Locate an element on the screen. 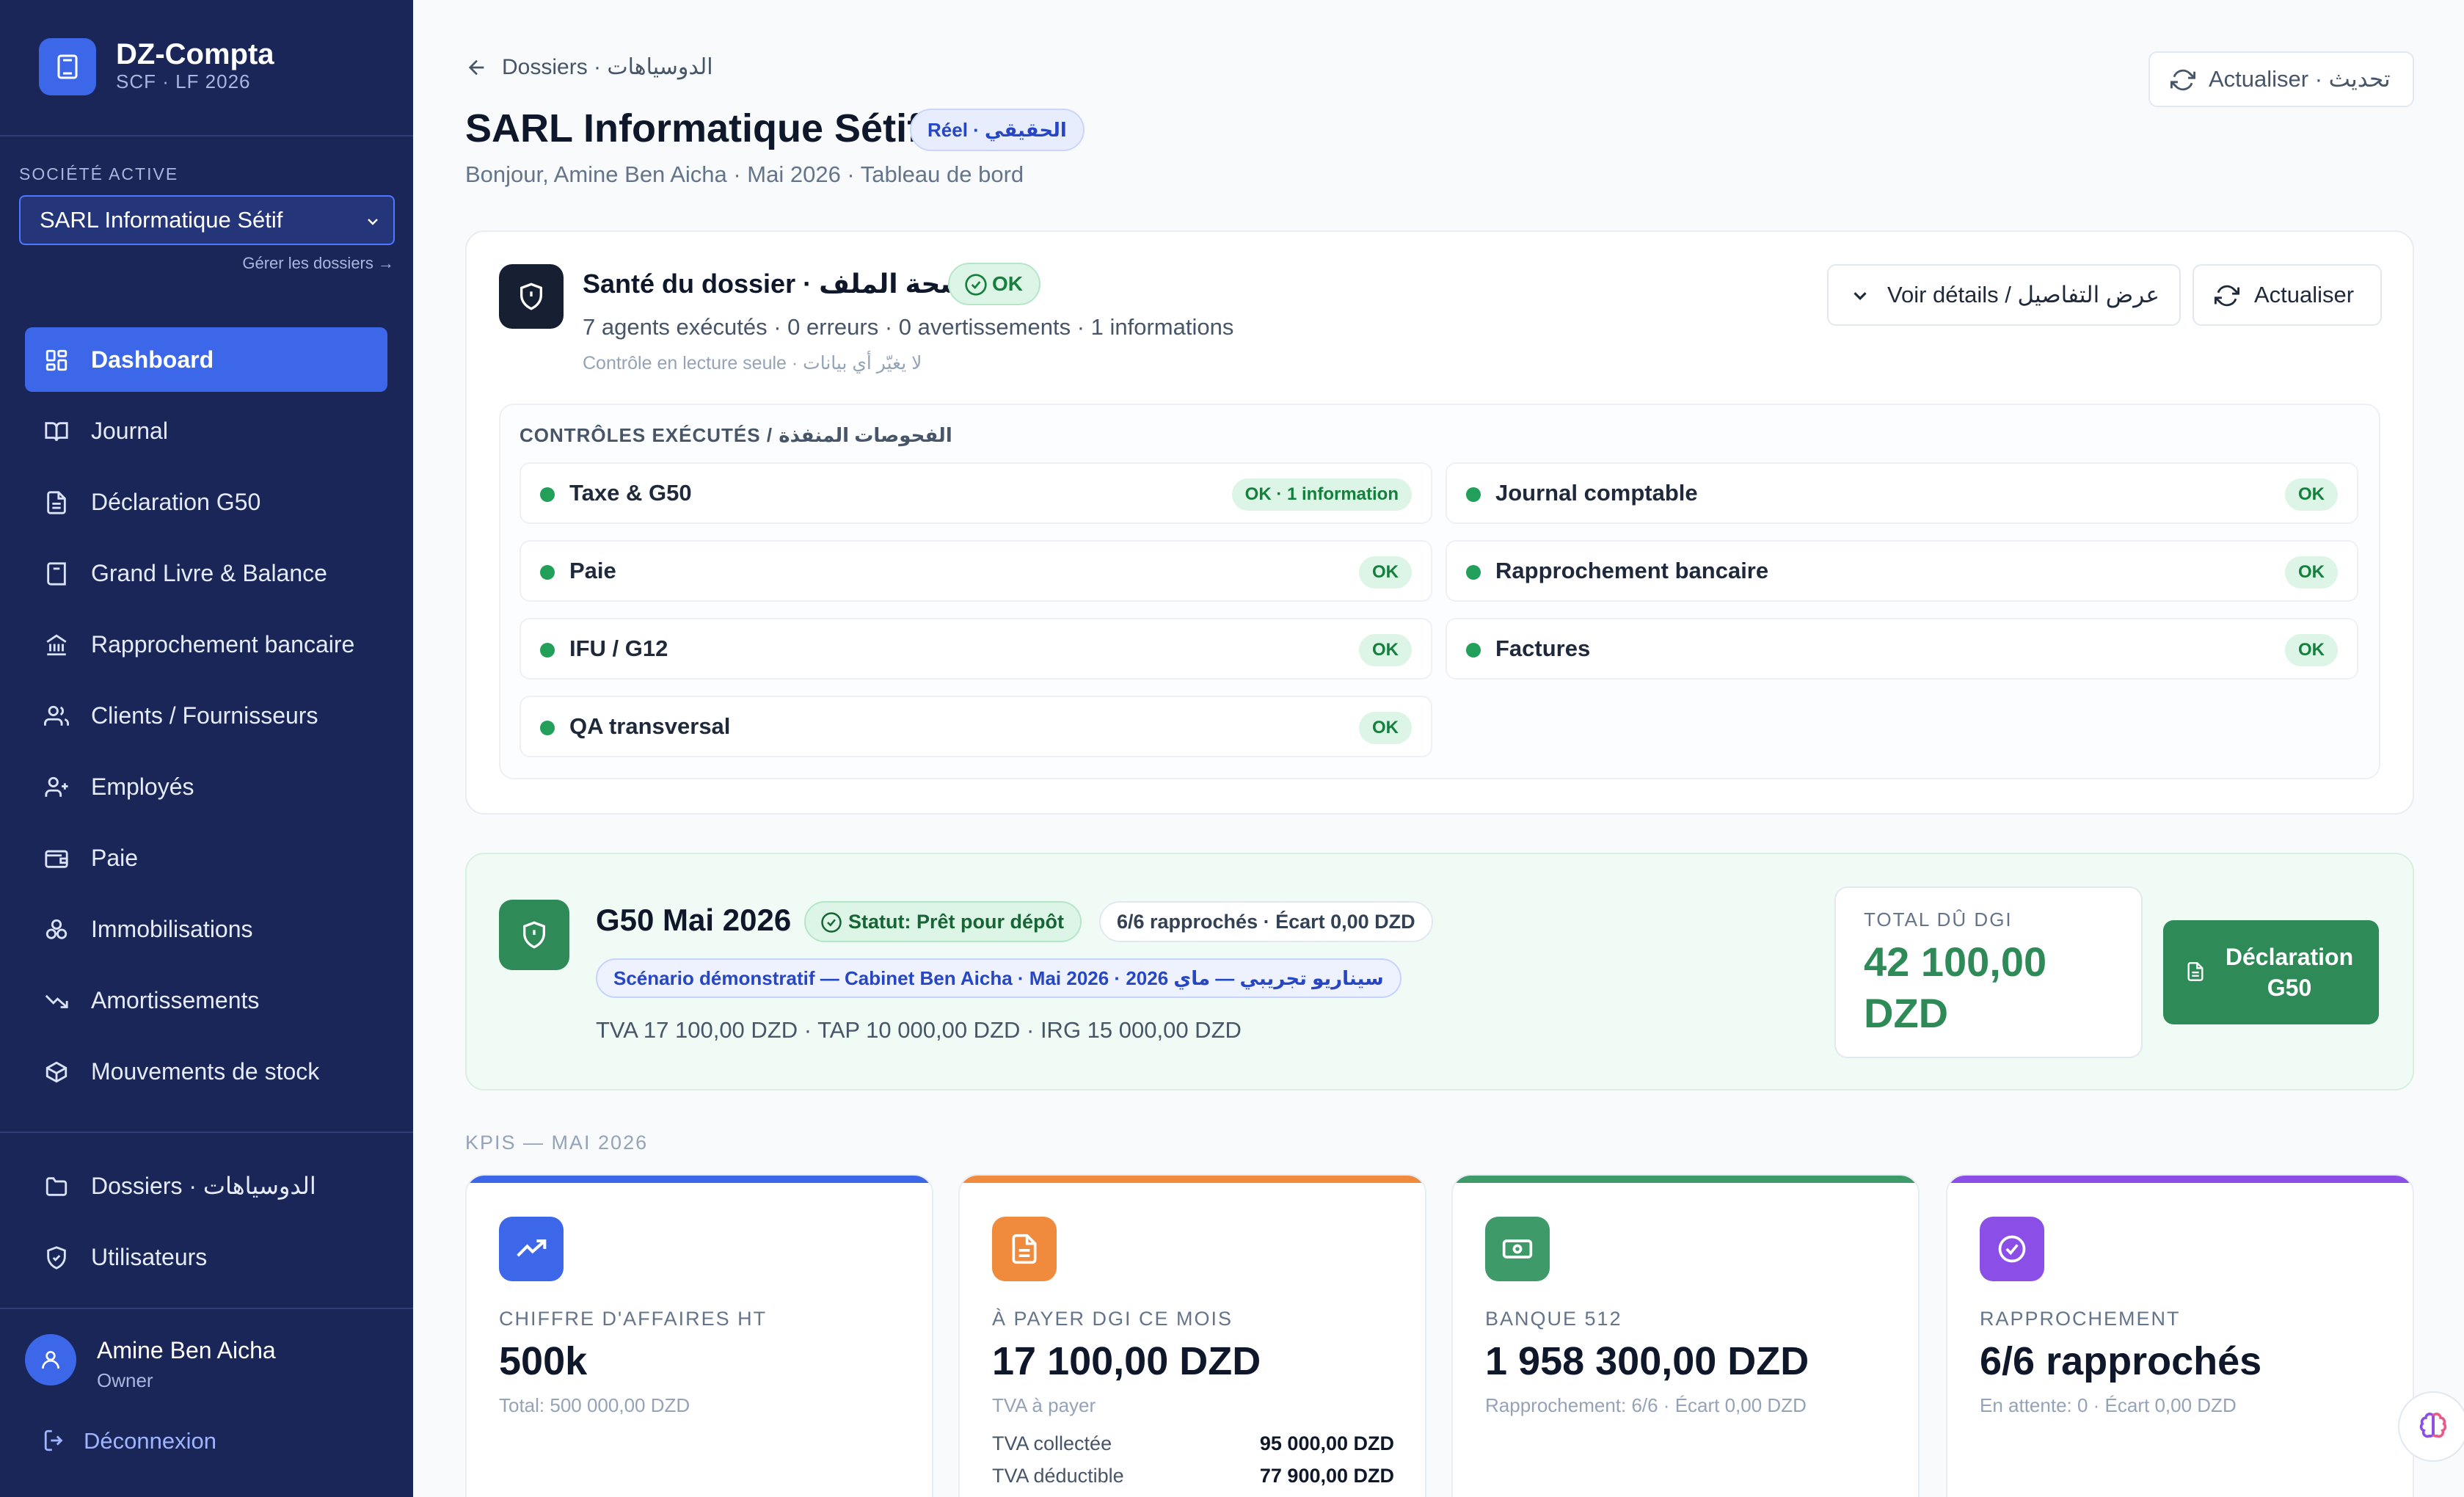 The width and height of the screenshot is (2464, 1497). check-row-ifu-g12: IFU / G12 OK is located at coordinates (976, 649).